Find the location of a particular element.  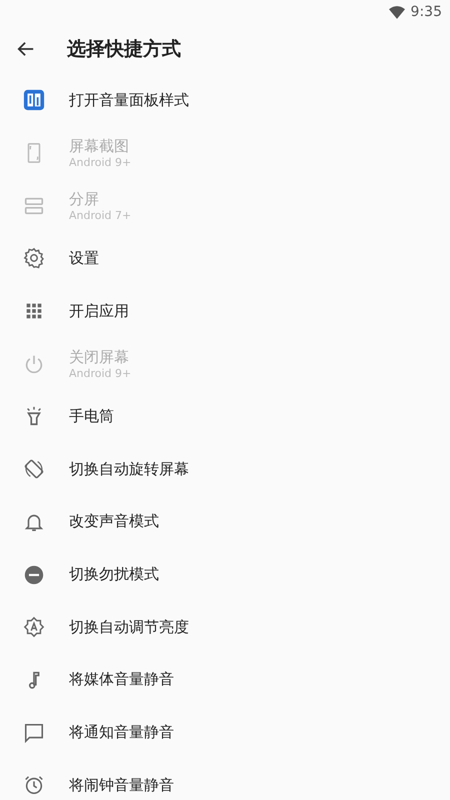

shortcut-label: 手电筒 is located at coordinates (91, 416).